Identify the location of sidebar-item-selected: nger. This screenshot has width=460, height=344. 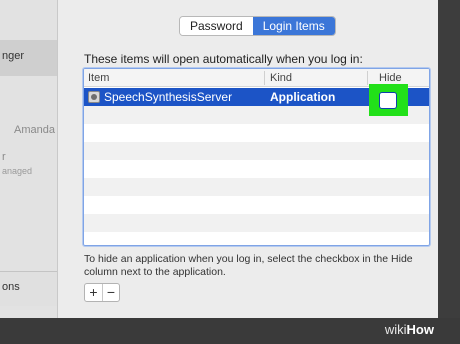
(28, 58).